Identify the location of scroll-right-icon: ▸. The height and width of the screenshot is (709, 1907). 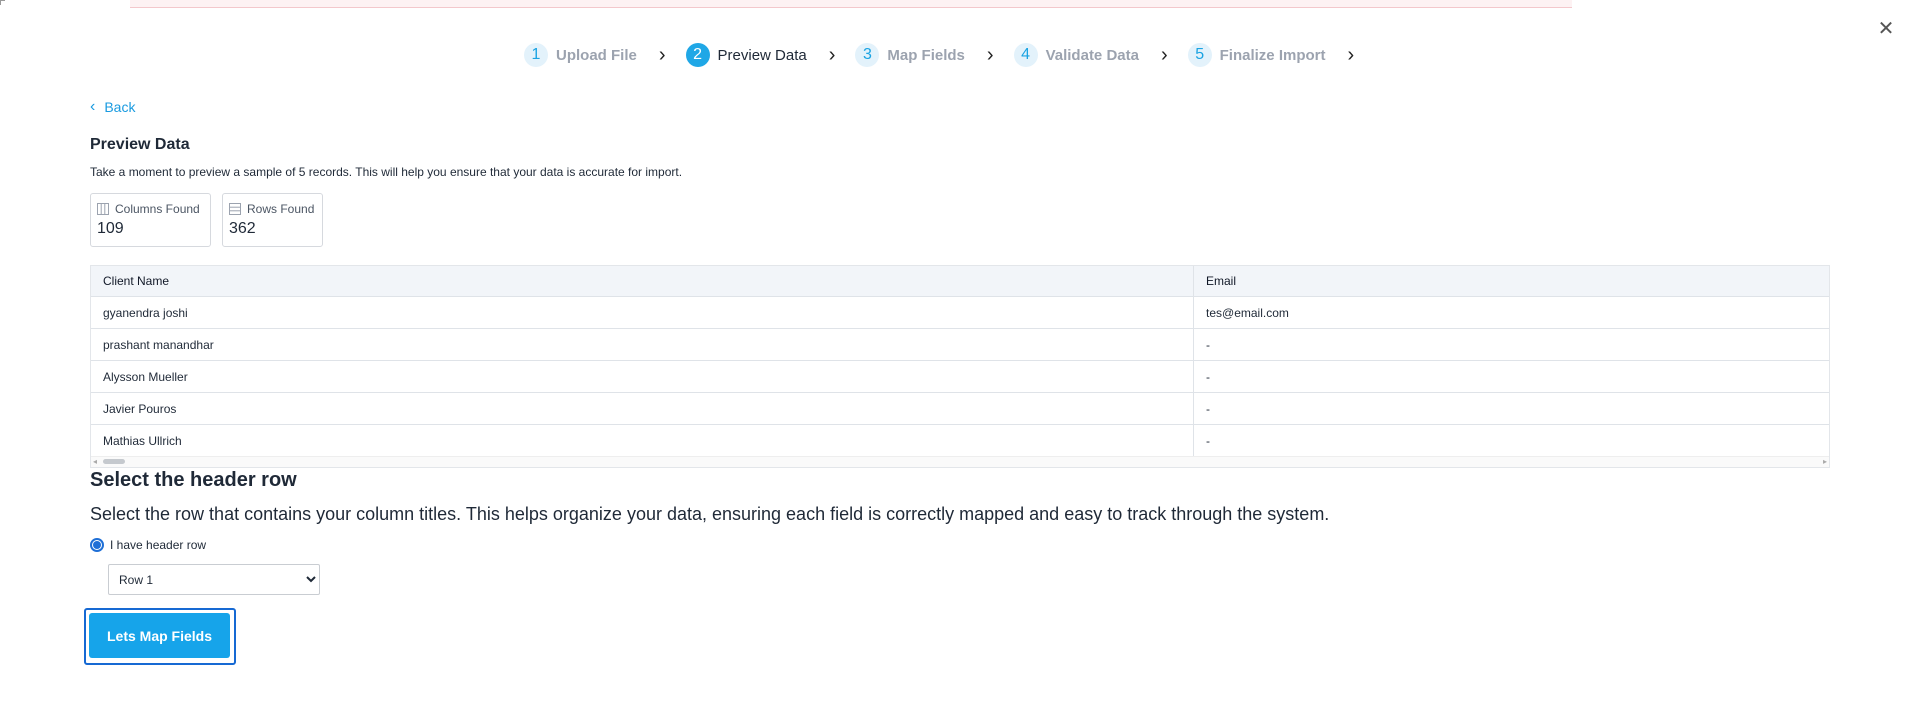
(1825, 461).